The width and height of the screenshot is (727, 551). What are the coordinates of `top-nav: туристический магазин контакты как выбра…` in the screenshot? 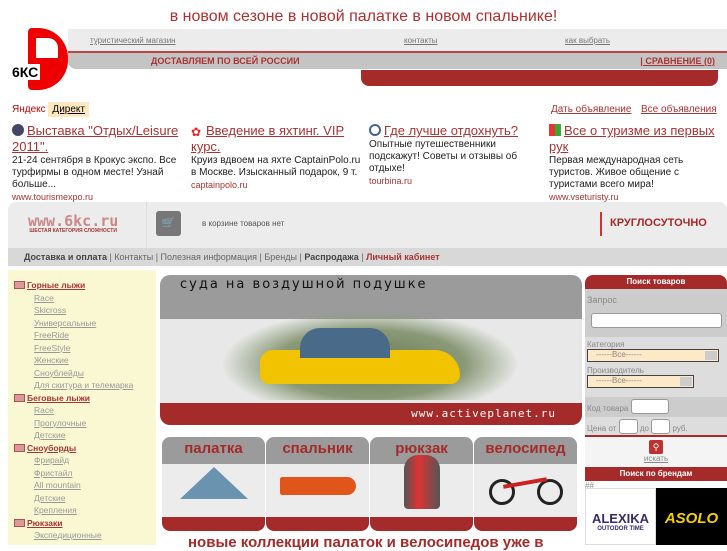 It's located at (397, 41).